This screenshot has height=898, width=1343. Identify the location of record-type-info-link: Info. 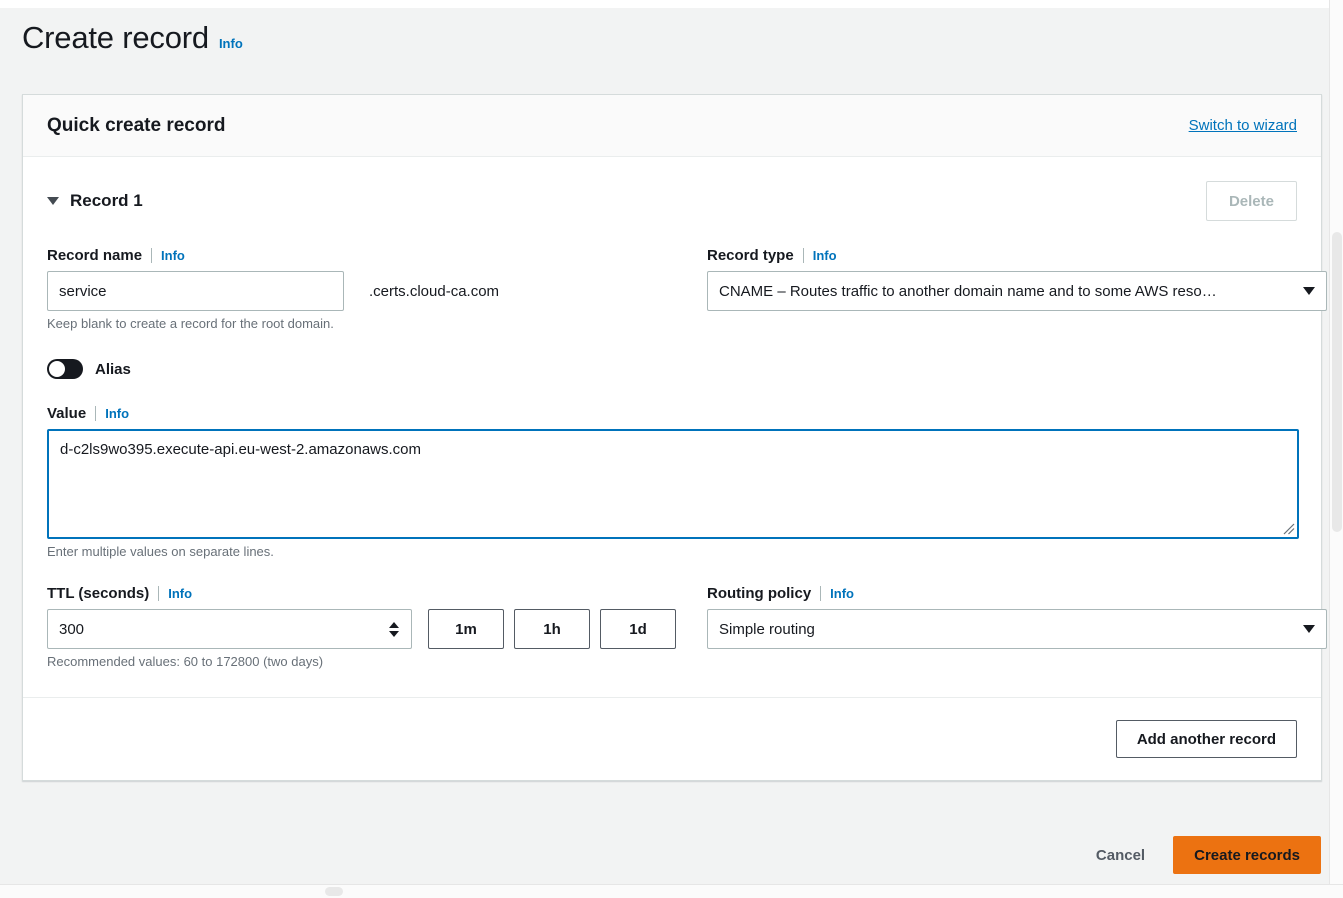
(825, 255).